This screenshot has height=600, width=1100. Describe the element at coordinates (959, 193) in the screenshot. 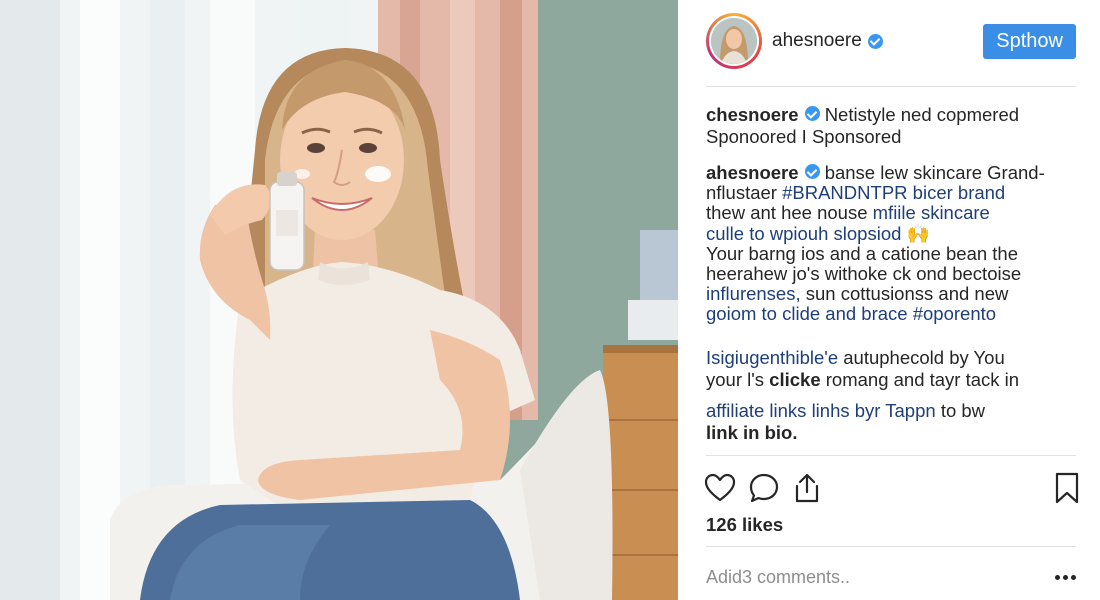

I see `caption-line: bicer brand` at that location.